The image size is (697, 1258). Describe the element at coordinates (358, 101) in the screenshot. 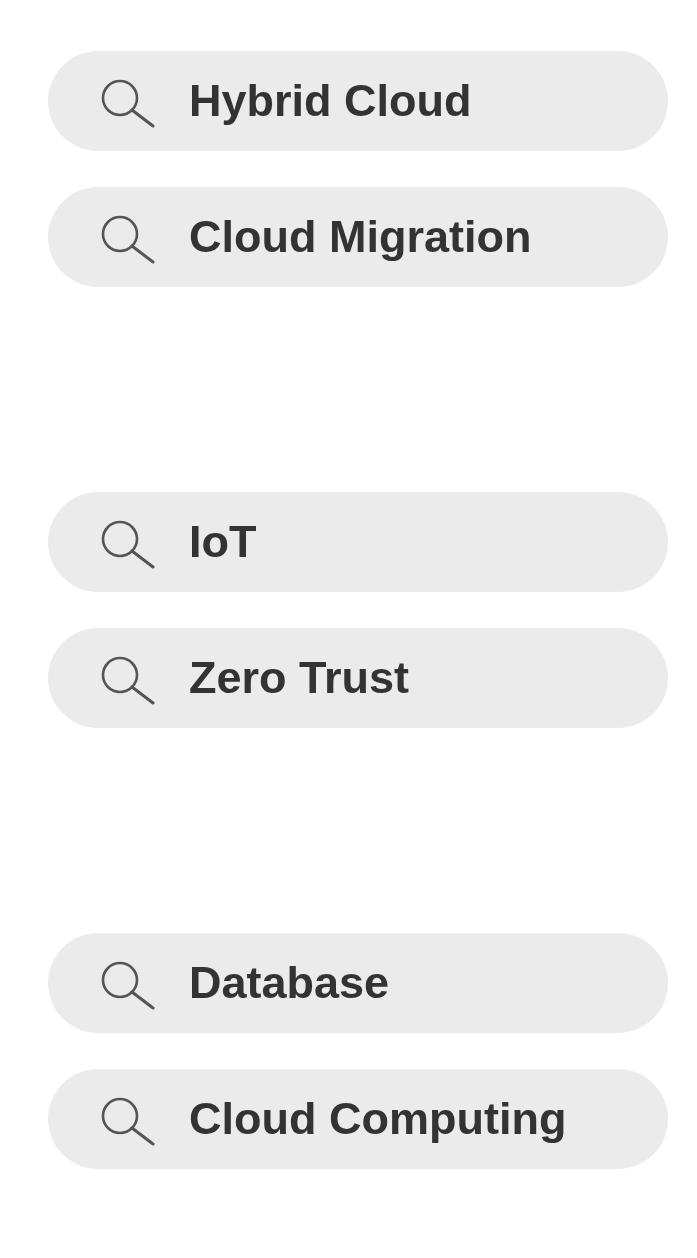

I see `search-suggestion: Hybrid Cloud` at that location.